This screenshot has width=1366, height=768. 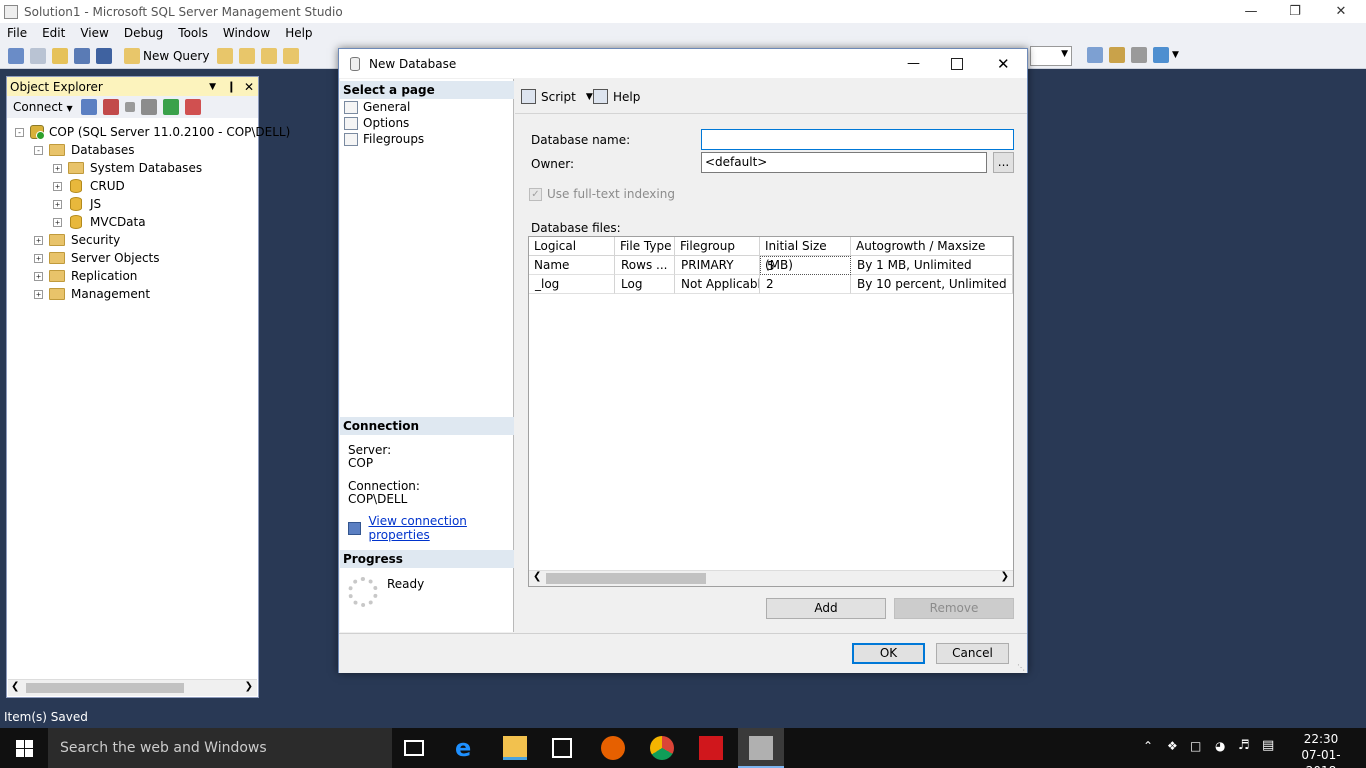 I want to click on properties-window-icon, so click(x=1161, y=55).